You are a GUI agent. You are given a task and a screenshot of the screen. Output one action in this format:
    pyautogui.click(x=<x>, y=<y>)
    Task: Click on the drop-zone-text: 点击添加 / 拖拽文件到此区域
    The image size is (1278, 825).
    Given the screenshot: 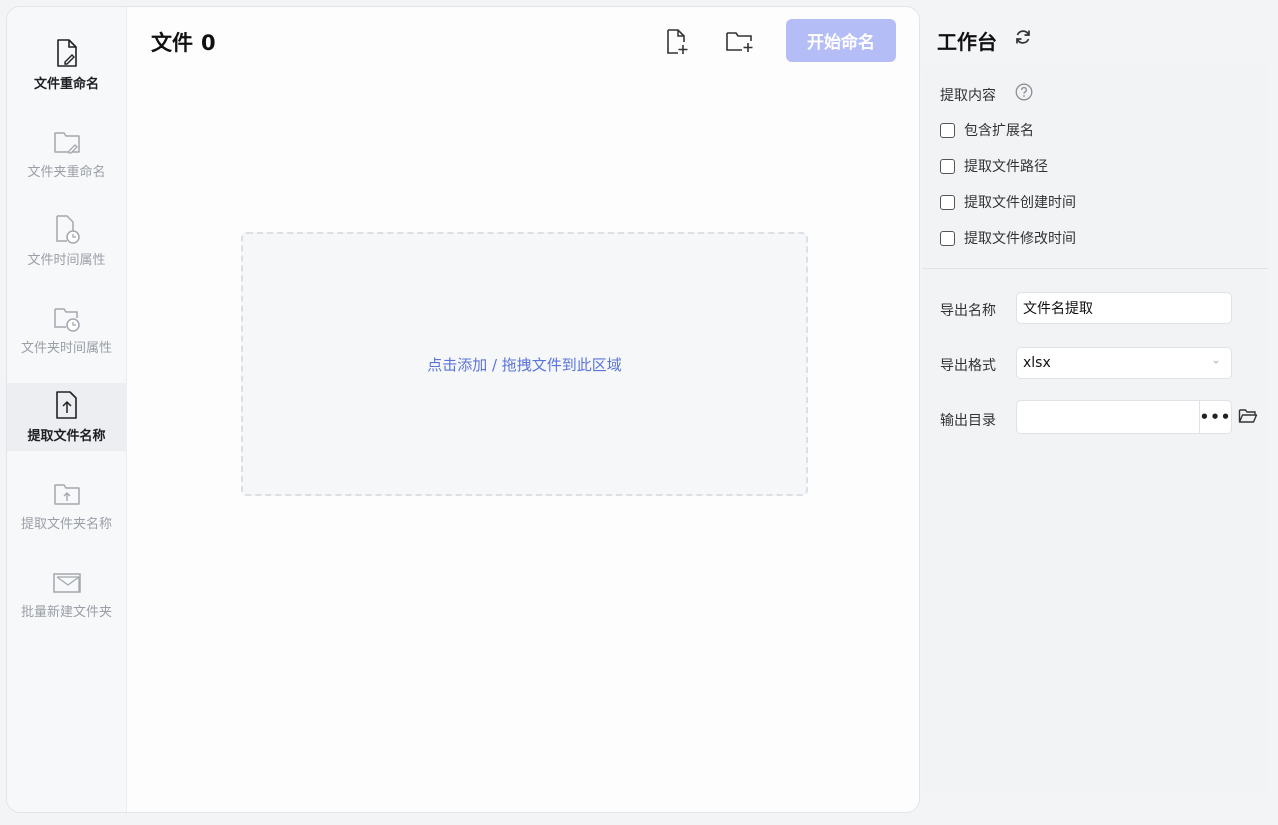 What is the action you would take?
    pyautogui.click(x=524, y=364)
    